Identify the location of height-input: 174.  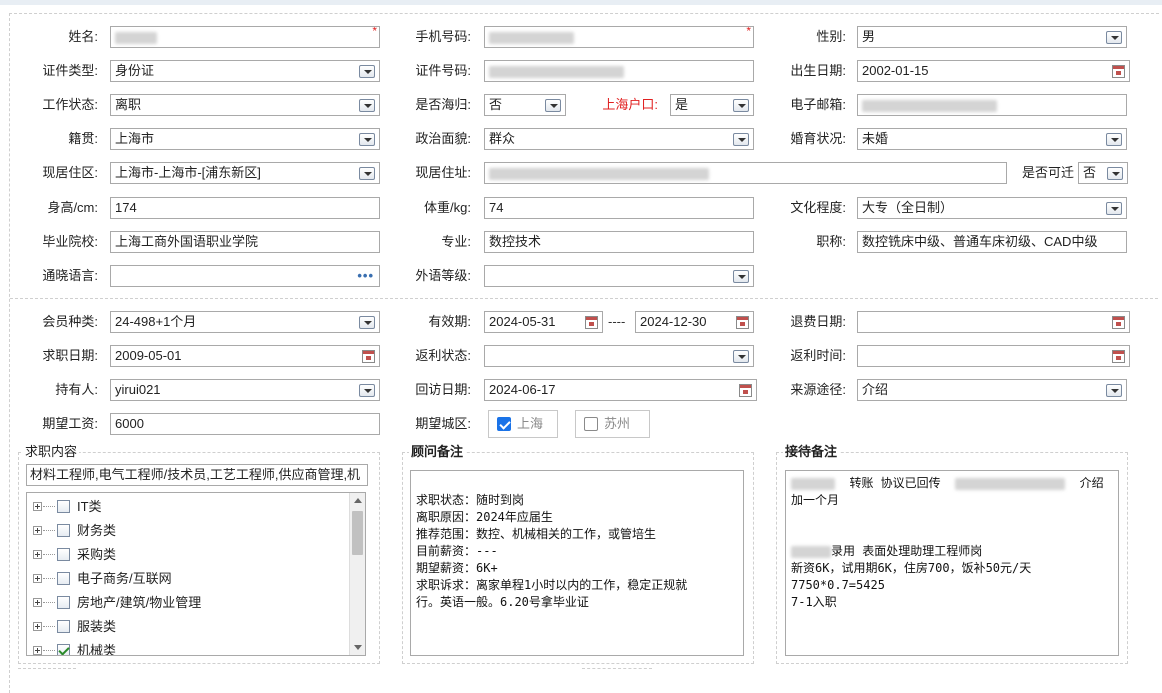
(245, 208).